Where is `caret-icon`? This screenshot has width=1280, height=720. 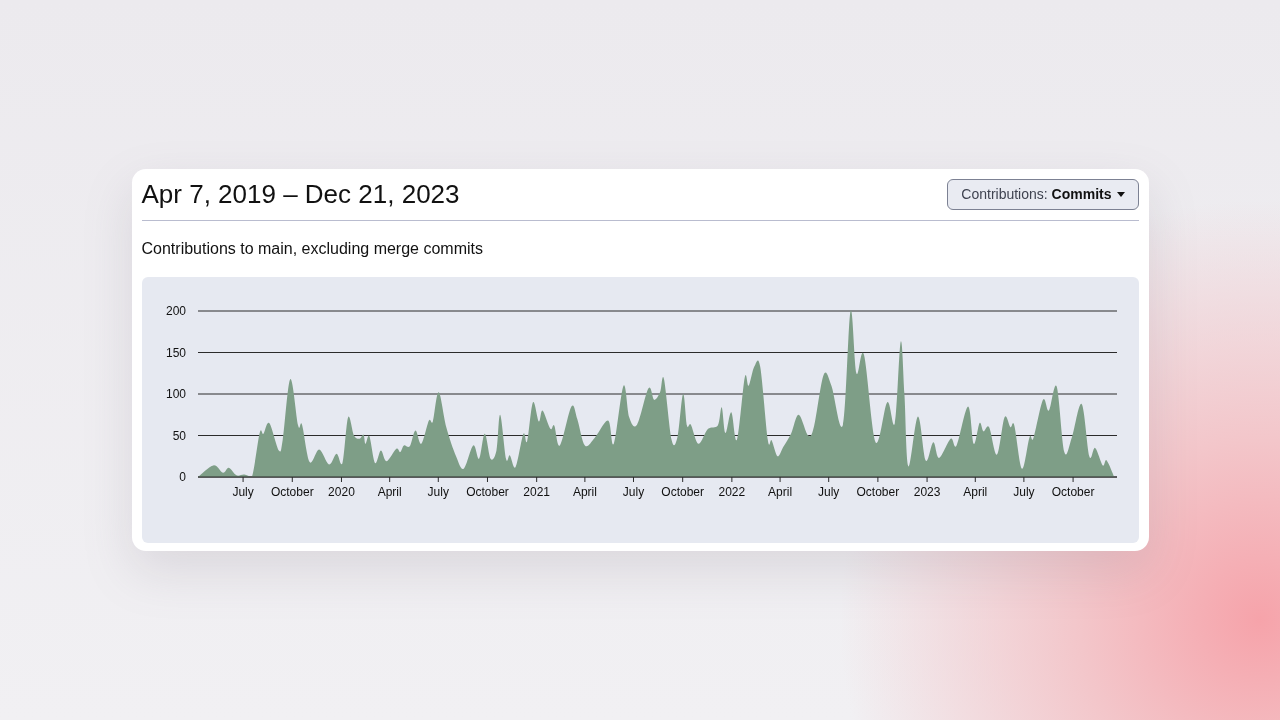 caret-icon is located at coordinates (1120, 194).